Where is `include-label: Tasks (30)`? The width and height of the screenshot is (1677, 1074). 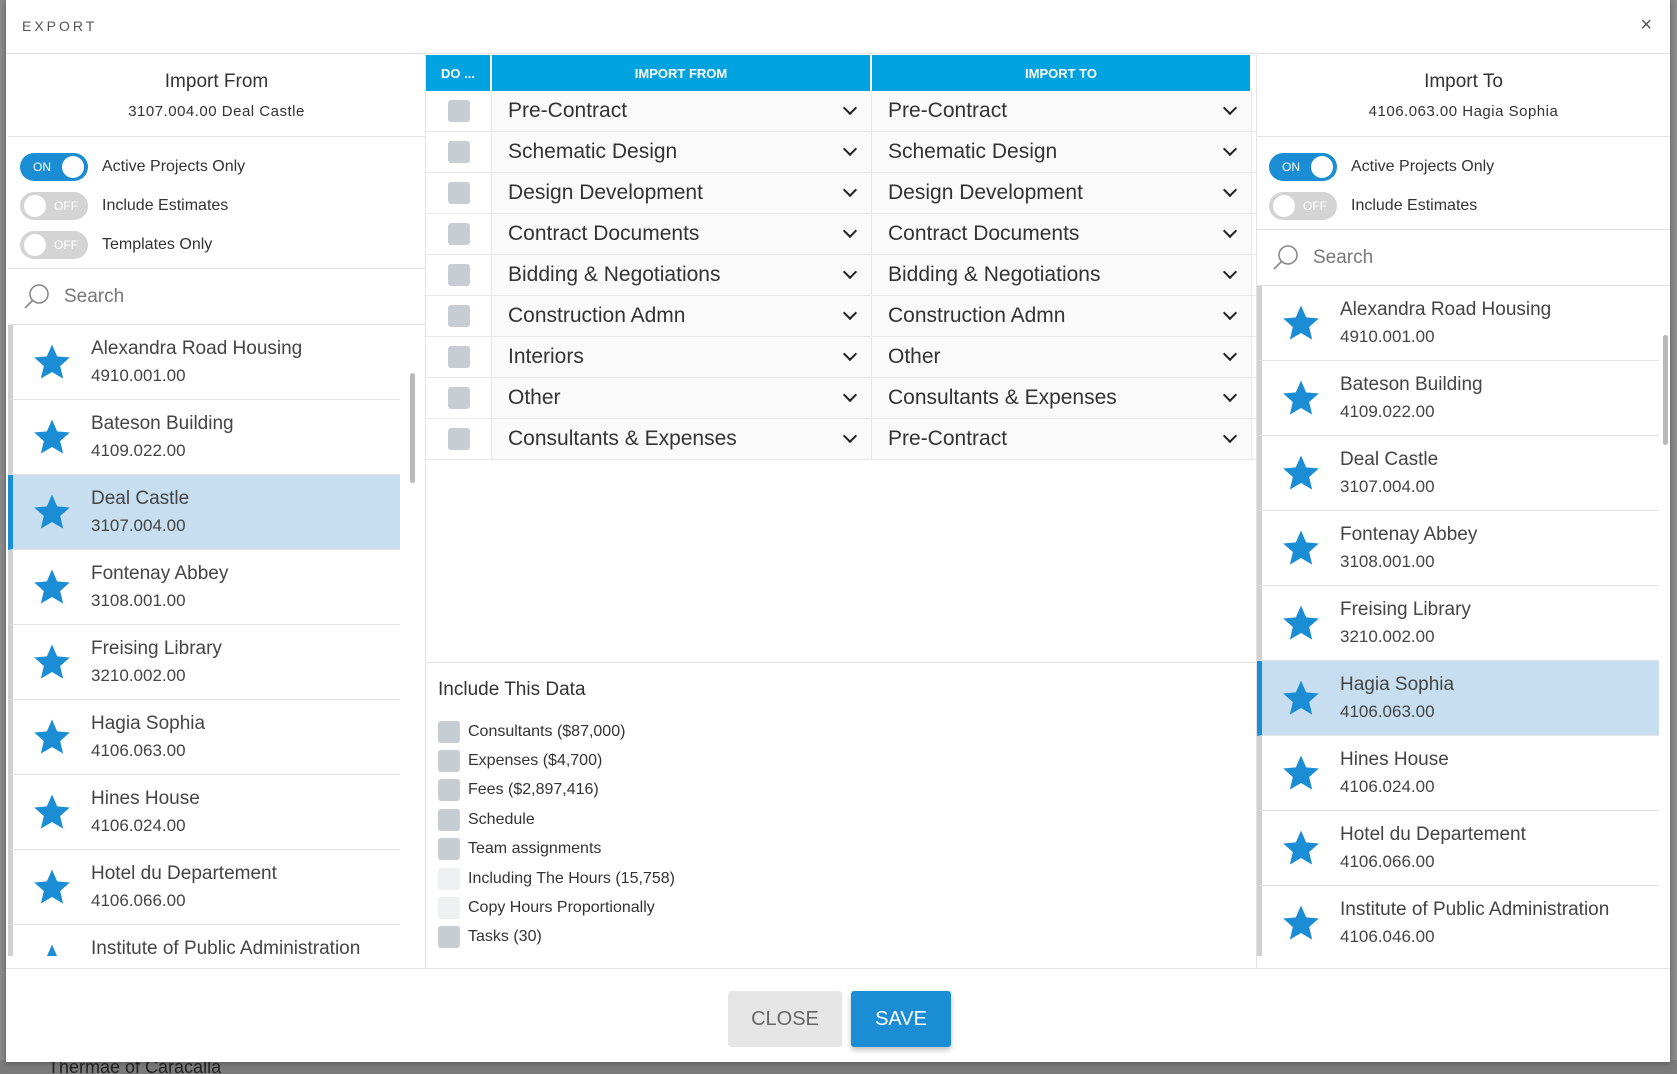 include-label: Tasks (30) is located at coordinates (505, 937).